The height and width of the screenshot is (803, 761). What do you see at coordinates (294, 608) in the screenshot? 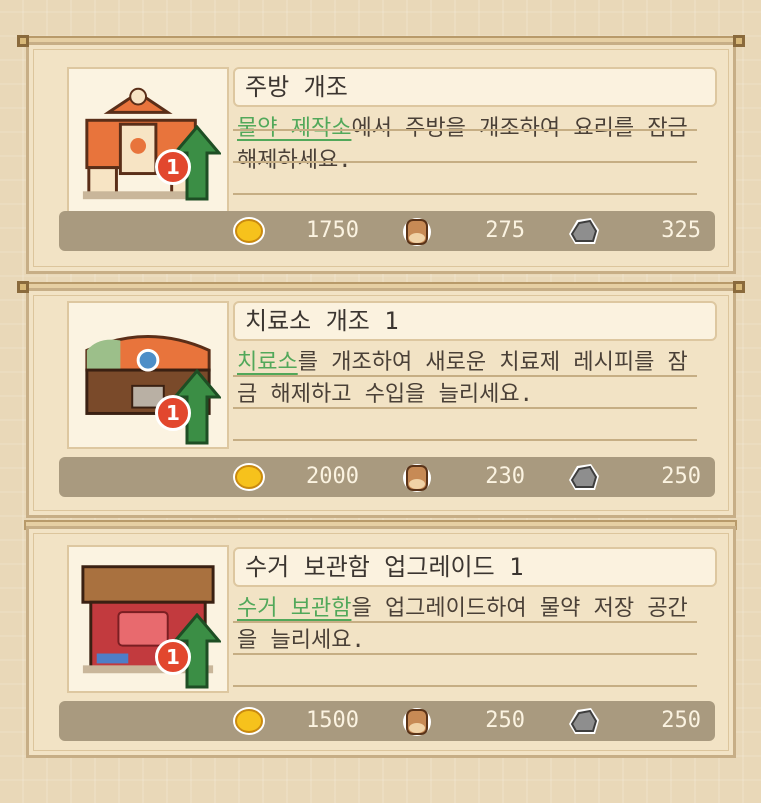
I see `description-link: 수거 보관함` at bounding box center [294, 608].